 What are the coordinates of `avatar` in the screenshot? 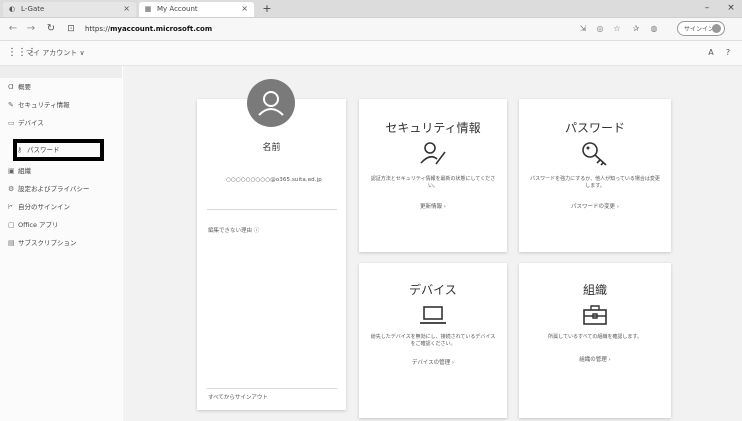 It's located at (271, 103).